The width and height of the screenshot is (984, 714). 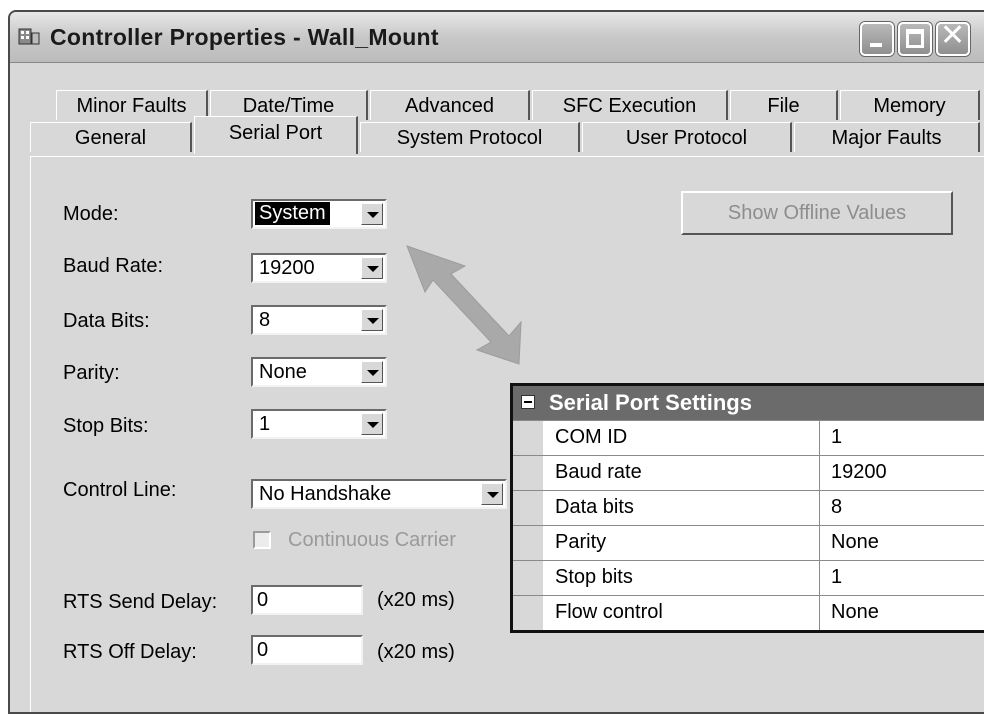 I want to click on minimize-icon, so click(x=876, y=45).